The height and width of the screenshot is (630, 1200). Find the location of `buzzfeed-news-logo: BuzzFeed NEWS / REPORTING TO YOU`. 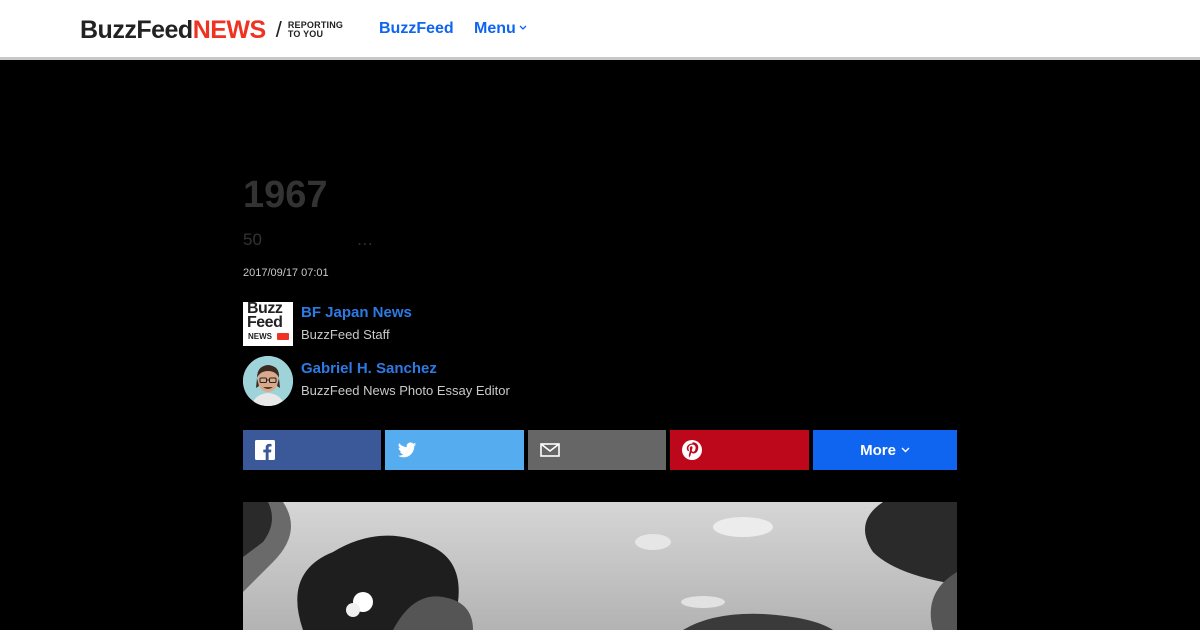

buzzfeed-news-logo: BuzzFeed NEWS / REPORTING TO YOU is located at coordinates (211, 30).